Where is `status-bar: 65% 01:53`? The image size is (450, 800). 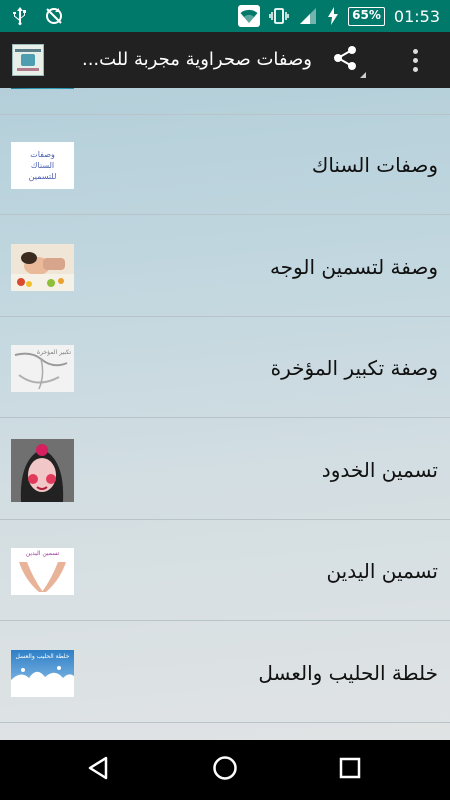 status-bar: 65% 01:53 is located at coordinates (225, 16).